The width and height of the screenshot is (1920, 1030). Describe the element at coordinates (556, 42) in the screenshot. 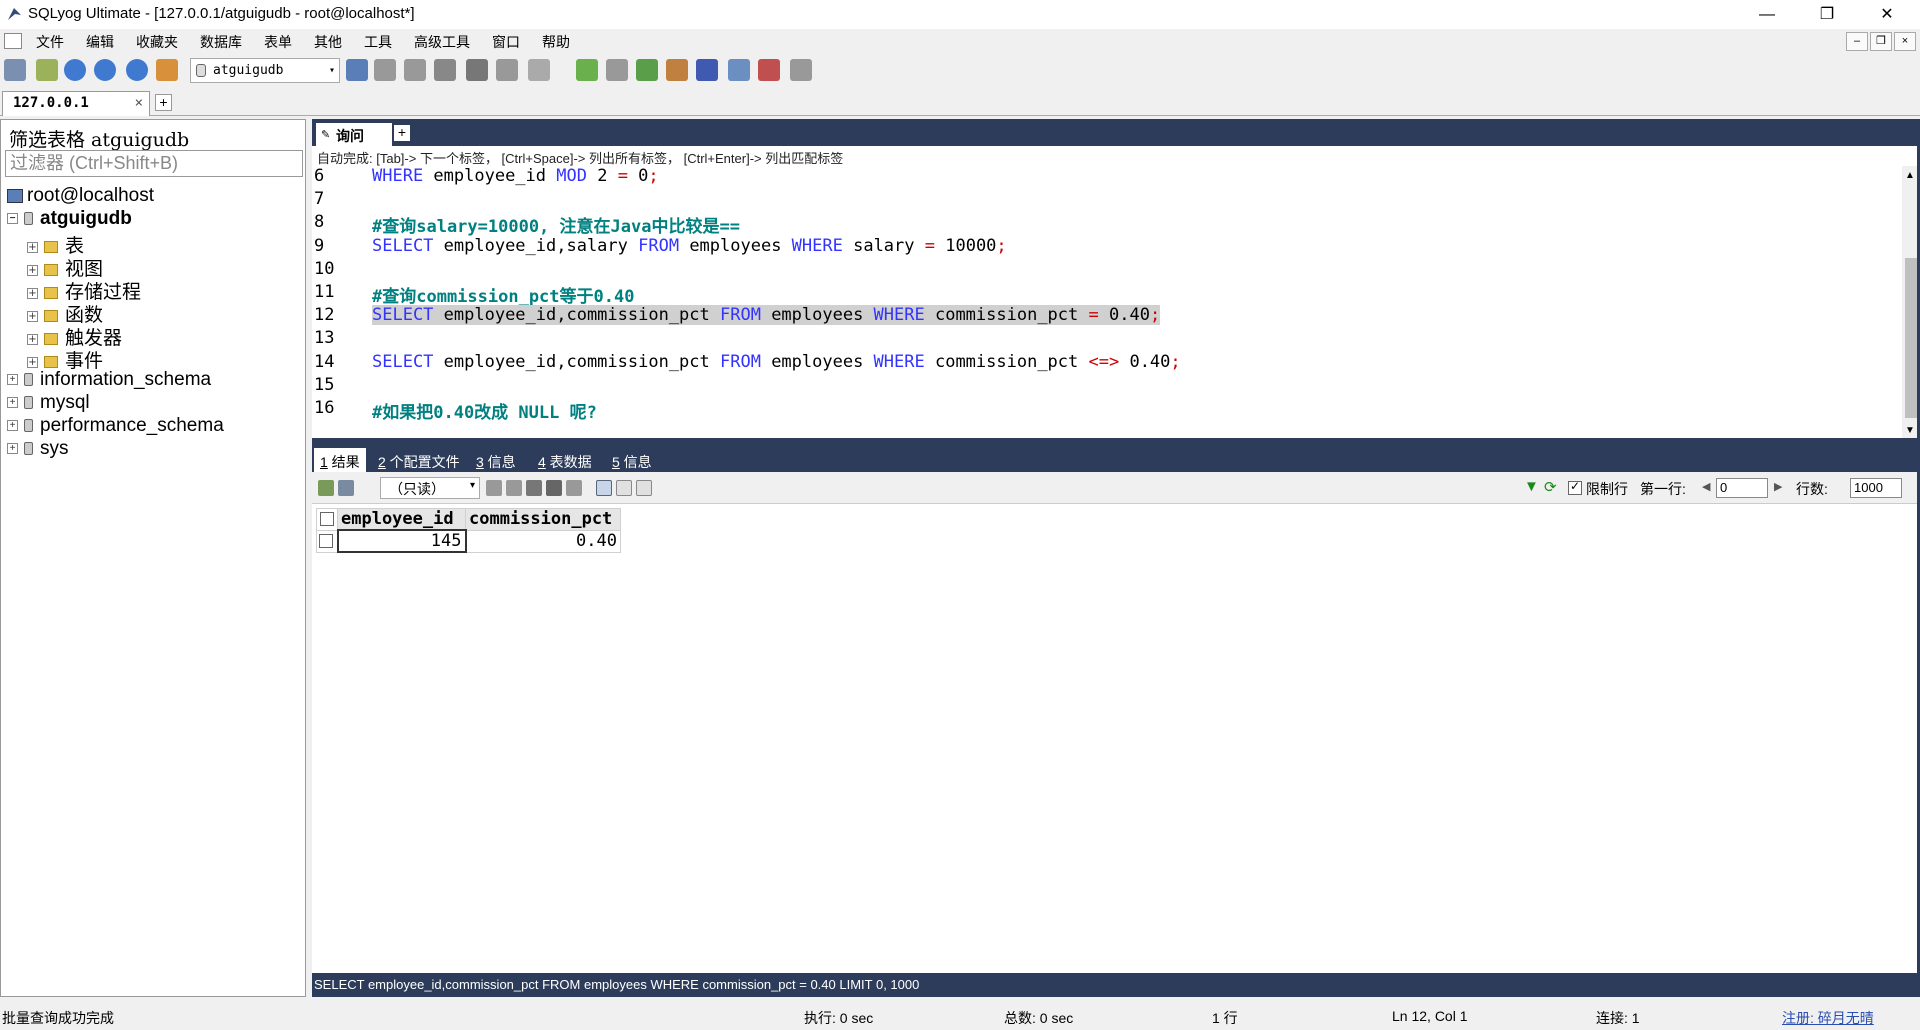

I see `menu-item-9: 帮助` at that location.